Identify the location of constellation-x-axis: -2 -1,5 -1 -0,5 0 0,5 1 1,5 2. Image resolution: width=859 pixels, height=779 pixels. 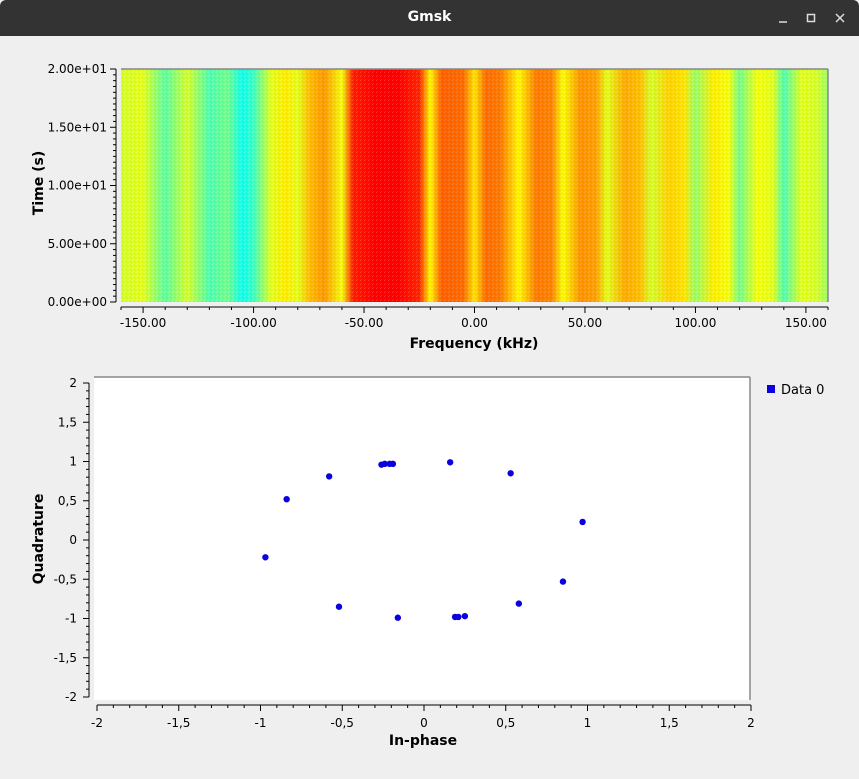
(423, 717).